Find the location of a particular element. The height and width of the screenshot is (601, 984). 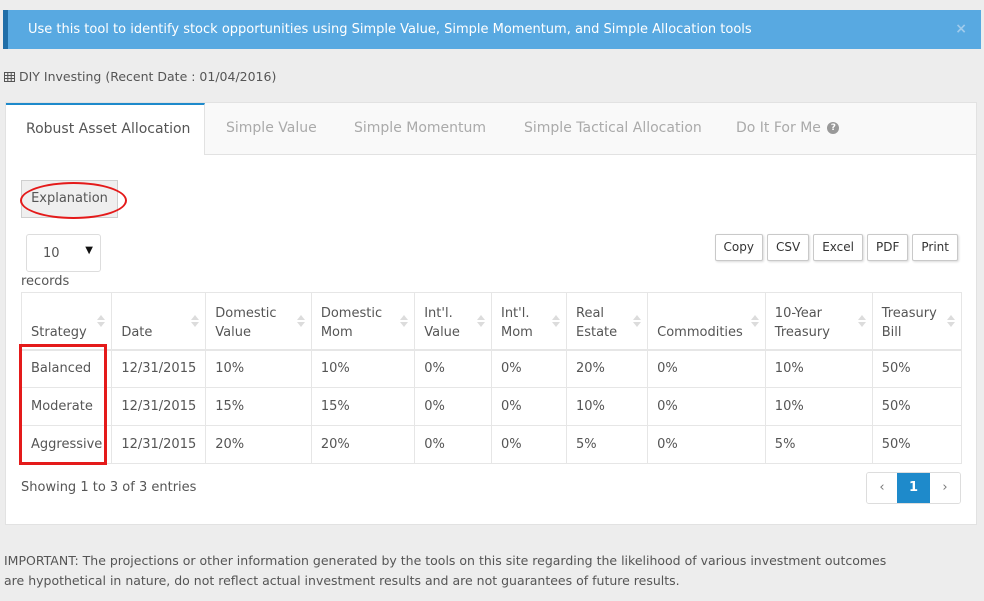

column-header-real-estate: Real Estate is located at coordinates (607, 321).